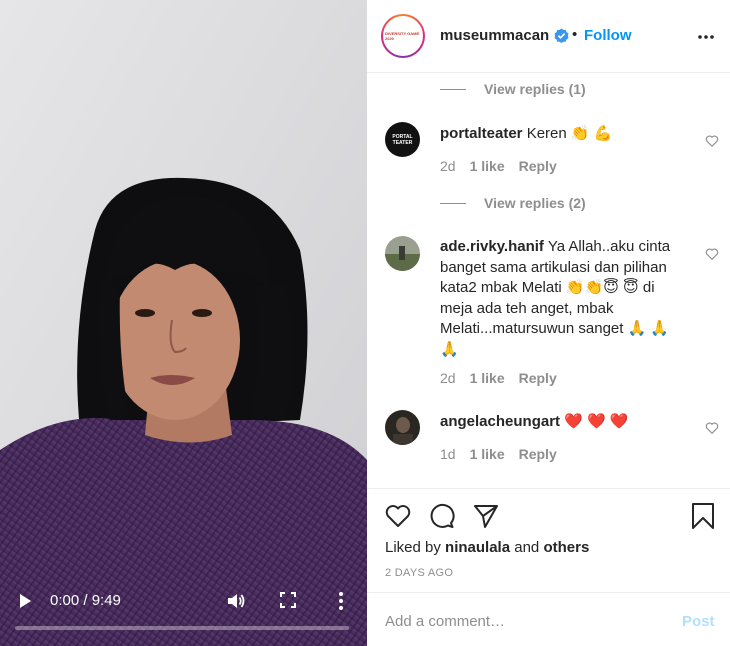 This screenshot has height=646, width=730. What do you see at coordinates (561, 35) in the screenshot?
I see `verified-badge-icon` at bounding box center [561, 35].